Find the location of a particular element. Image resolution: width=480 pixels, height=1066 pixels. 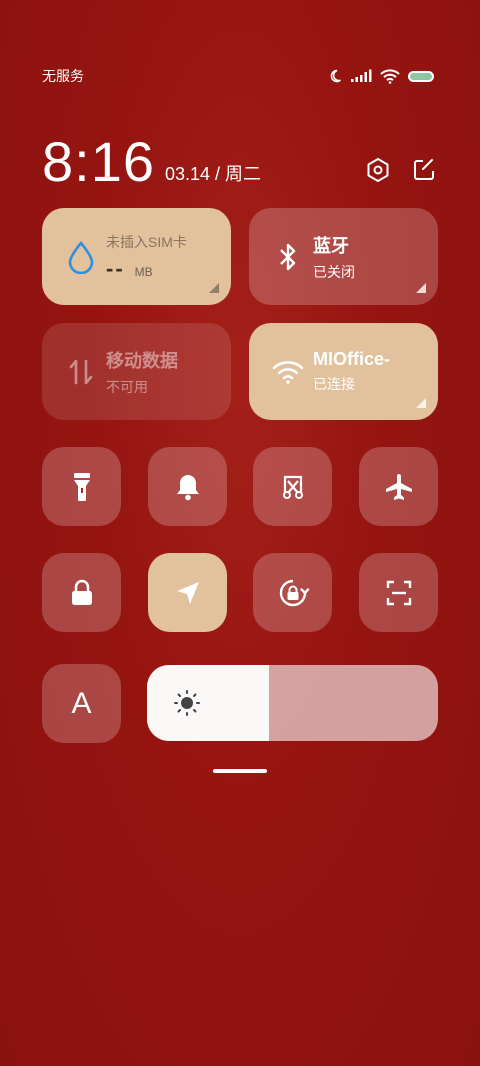

settings-hexagon-icon is located at coordinates (378, 170).